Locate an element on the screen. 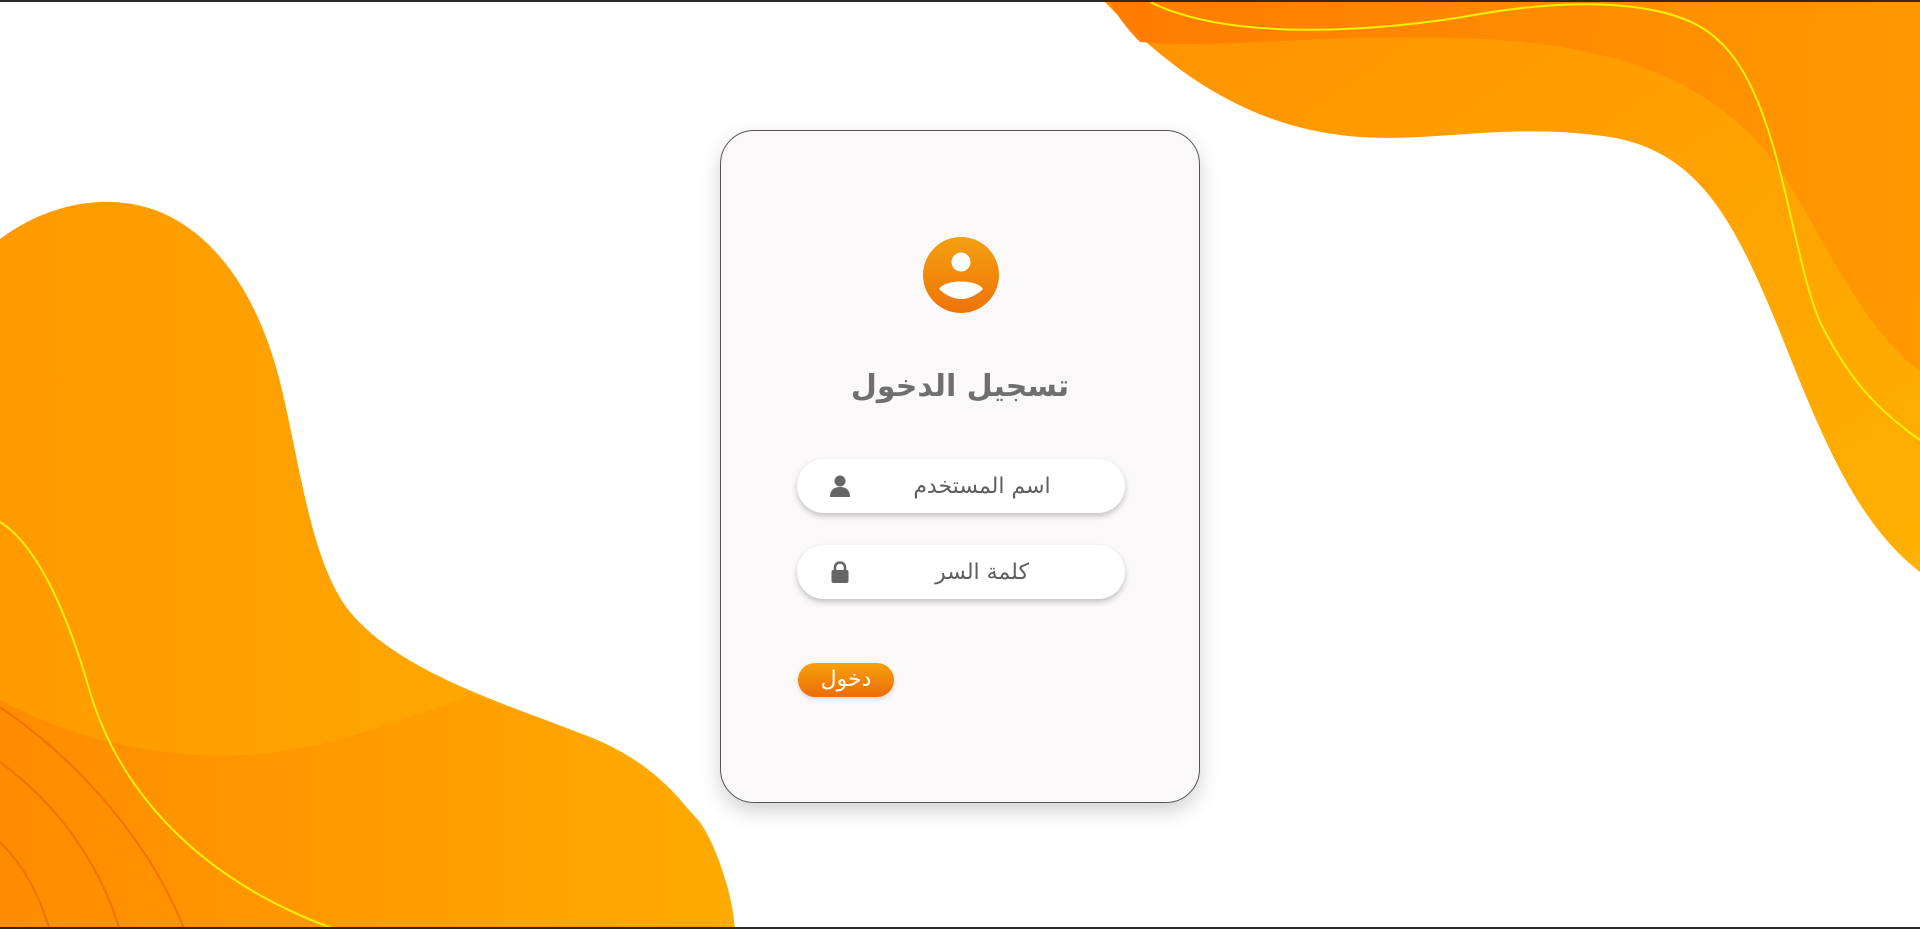 The height and width of the screenshot is (929, 1920). login-title: تسجيل الدخول is located at coordinates (960, 386).